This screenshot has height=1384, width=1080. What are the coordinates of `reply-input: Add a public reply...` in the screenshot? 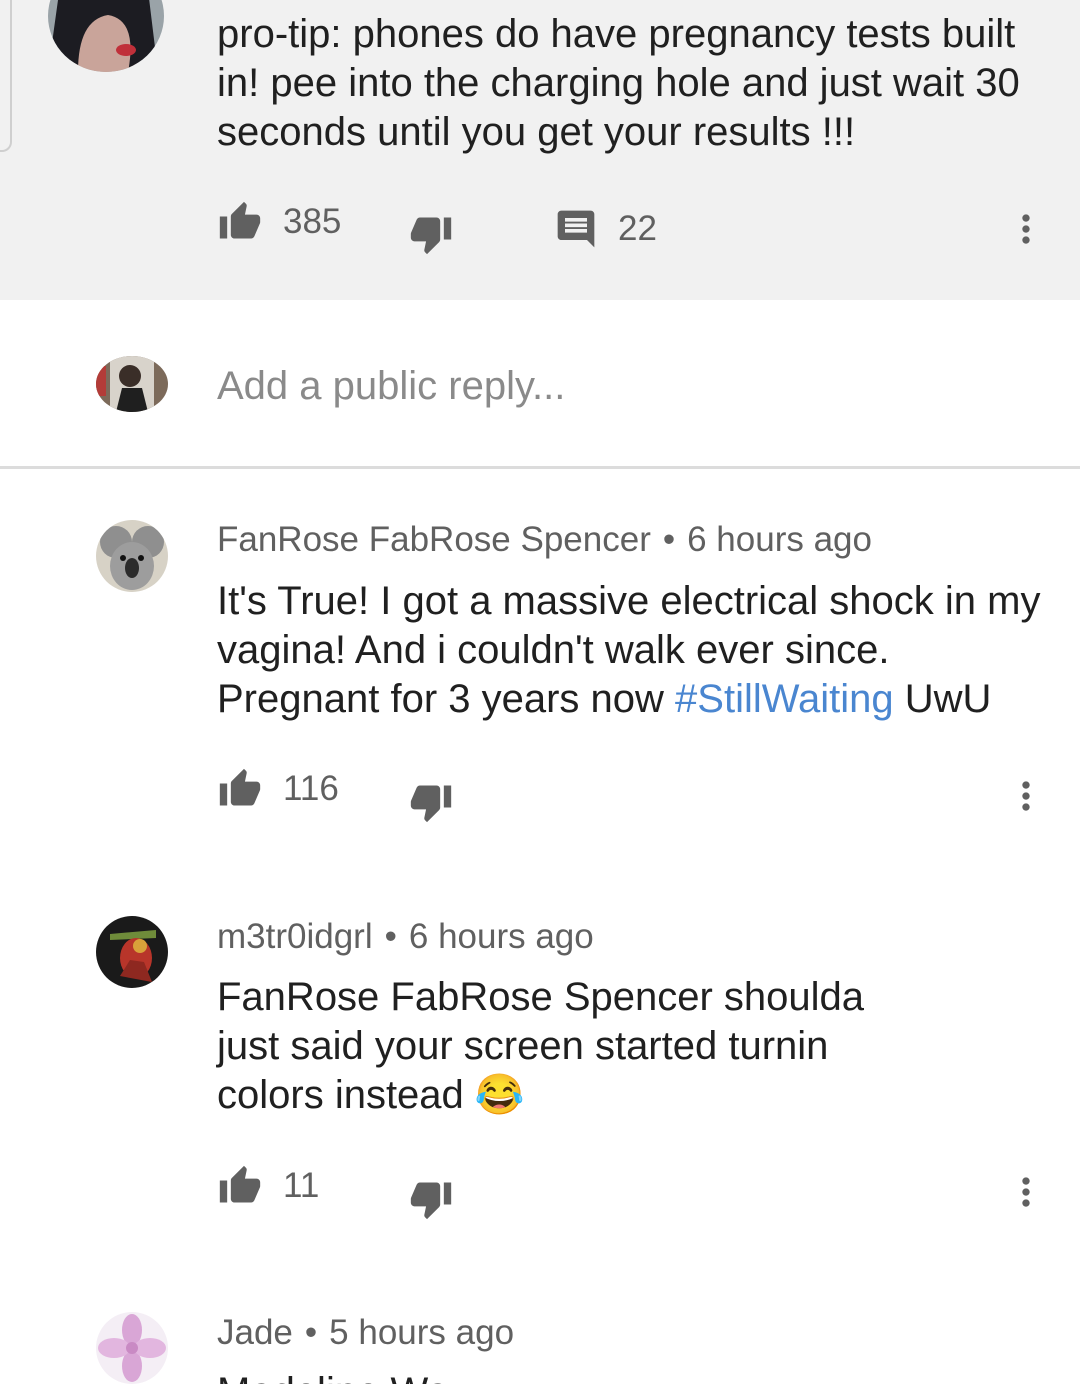 It's located at (391, 386).